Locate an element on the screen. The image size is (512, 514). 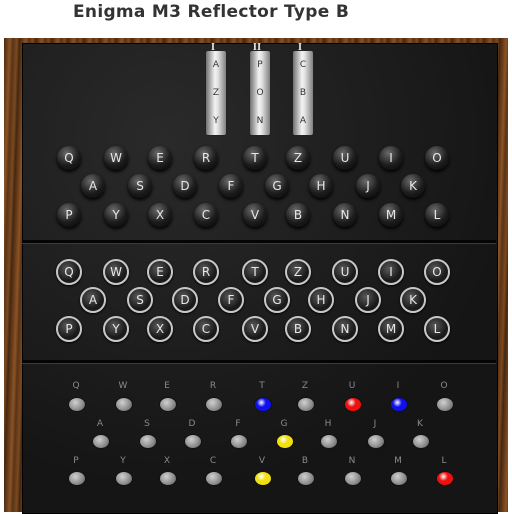
lamp-c is located at coordinates (214, 478).